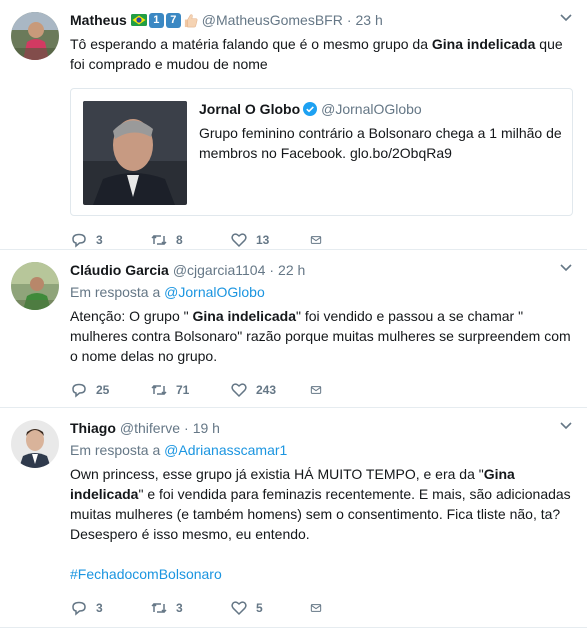 The image size is (587, 628). What do you see at coordinates (250, 109) in the screenshot?
I see `quoted-display-name: Jornal O Globo` at bounding box center [250, 109].